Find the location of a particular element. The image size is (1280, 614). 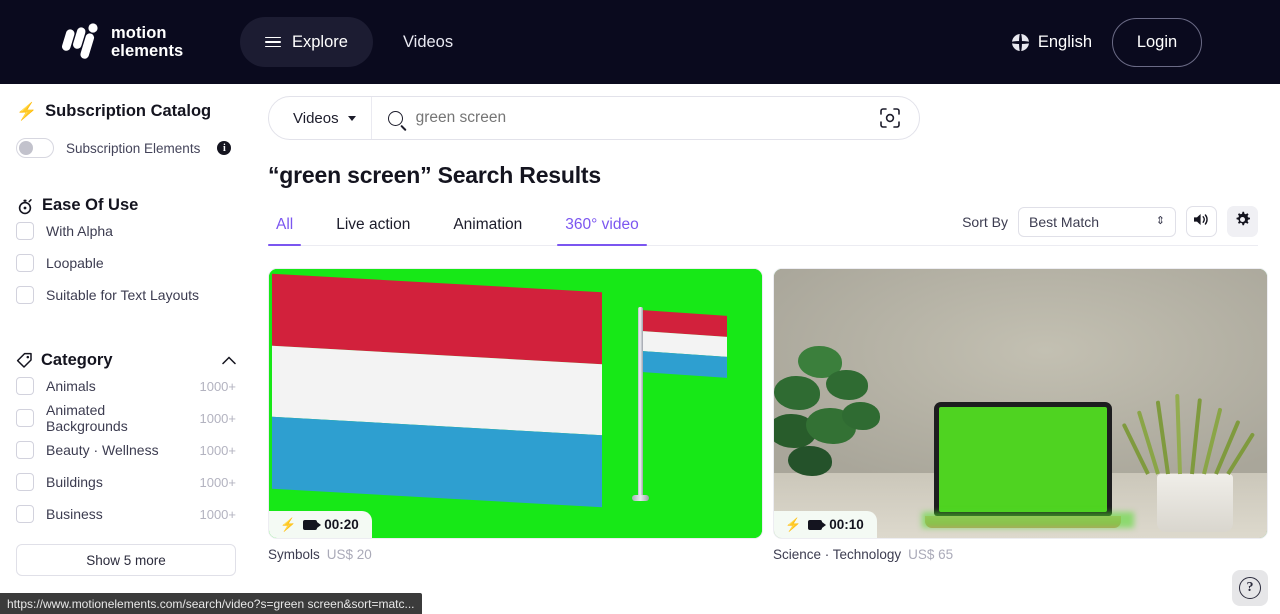

category-animals: Animals 1000+ is located at coordinates (126, 386).